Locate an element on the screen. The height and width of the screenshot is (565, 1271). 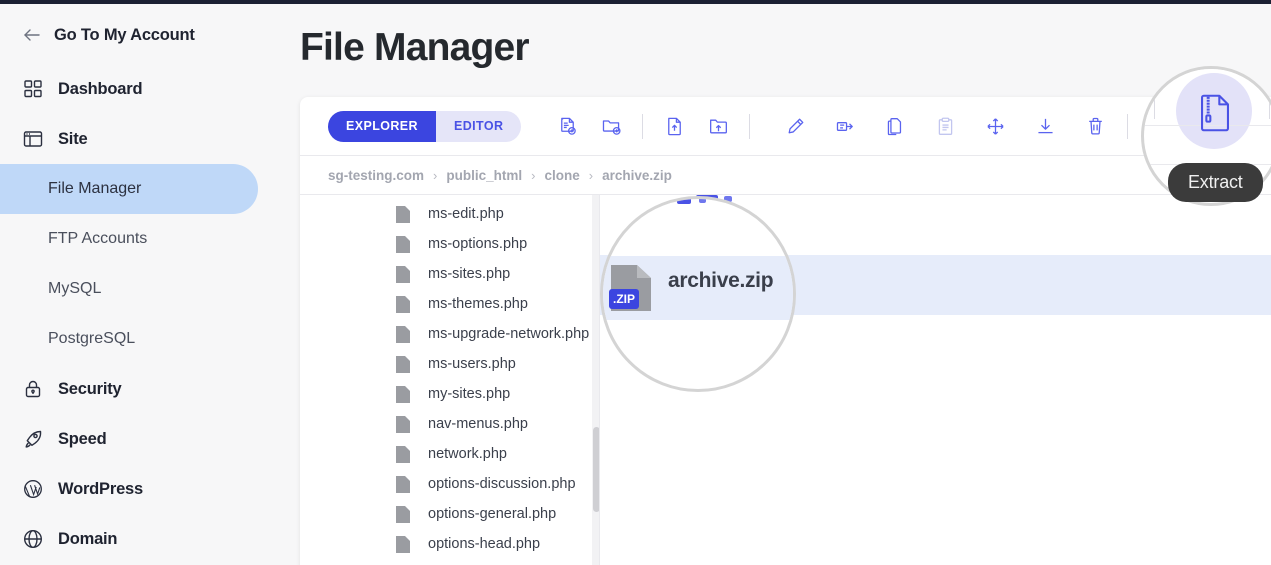
file-name: ms-sites.php is located at coordinates (469, 274).